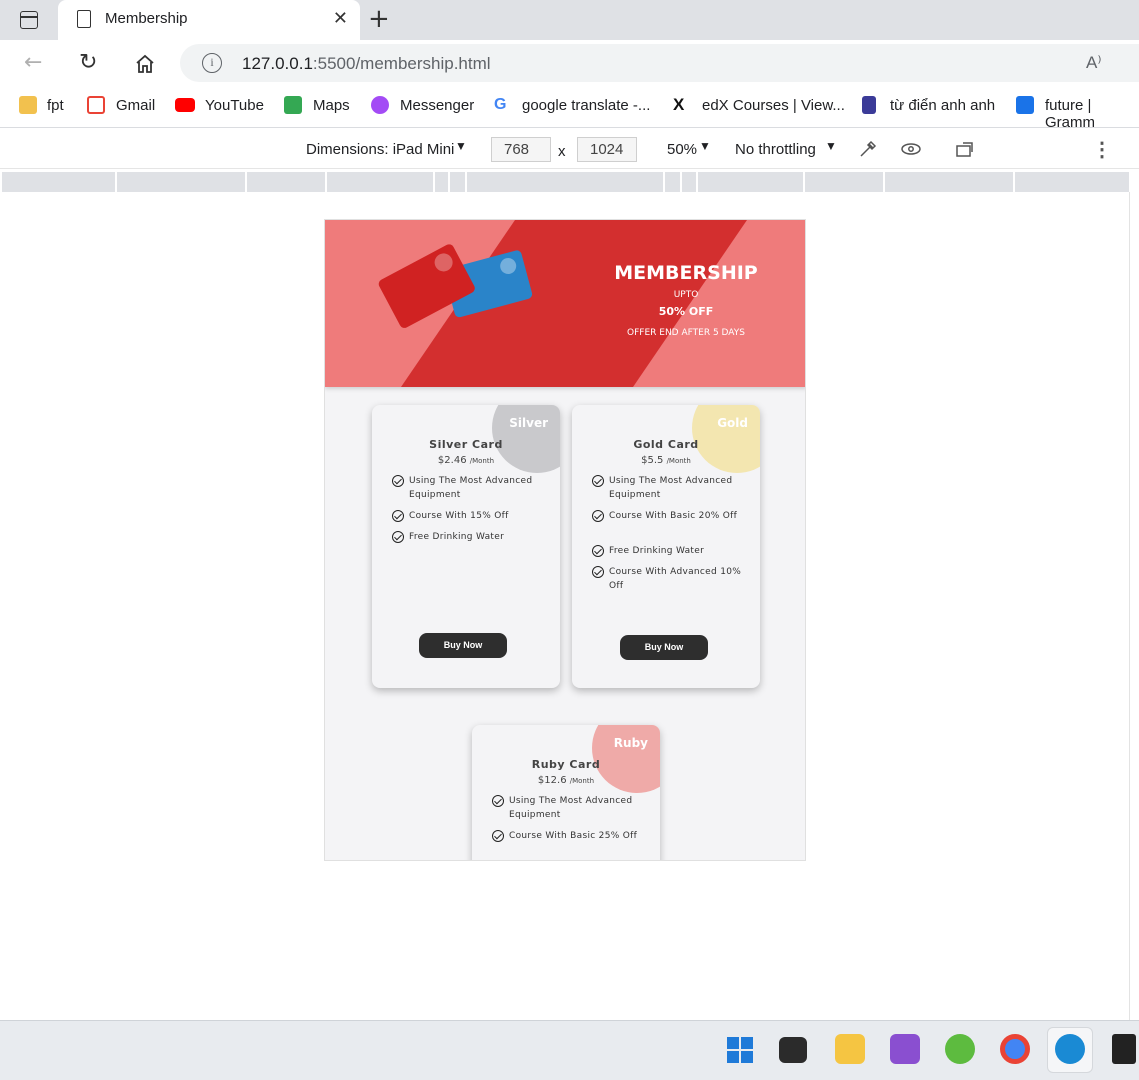 The image size is (1139, 1080). Describe the element at coordinates (29, 20) in the screenshot. I see `sidebar-toggle-icon` at that location.